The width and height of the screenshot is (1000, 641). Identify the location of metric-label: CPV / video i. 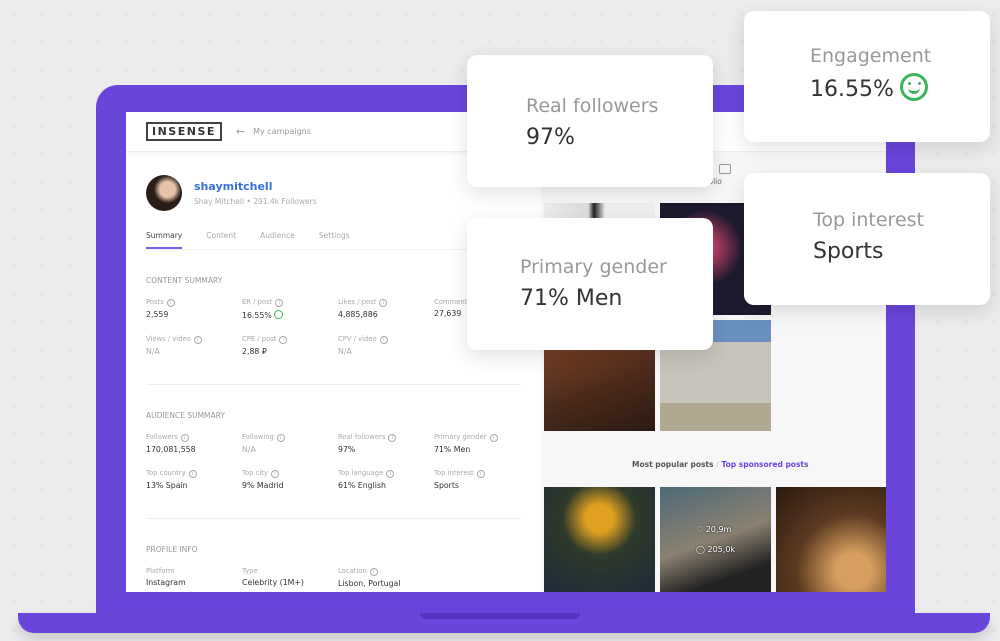
(386, 339).